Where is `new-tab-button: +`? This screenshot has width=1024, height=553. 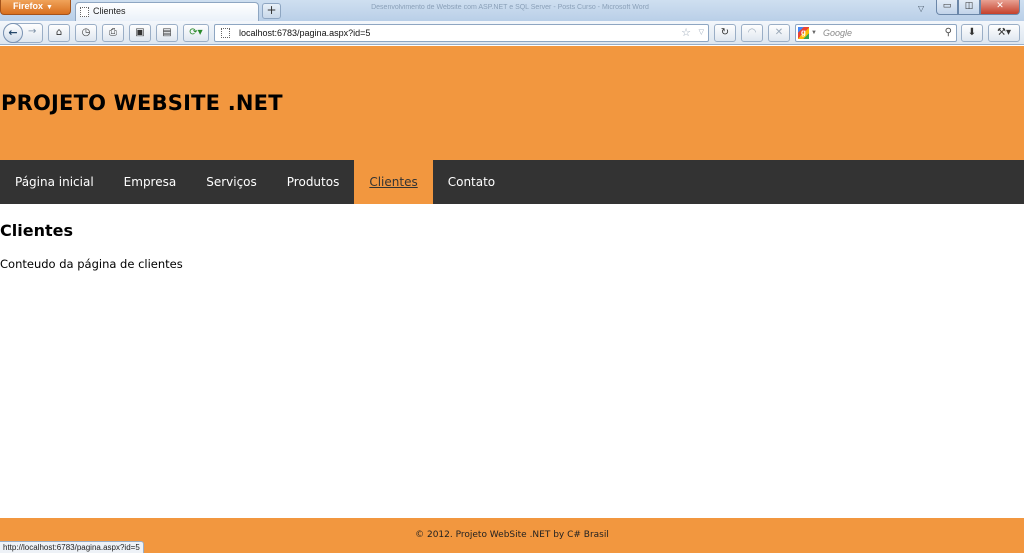 new-tab-button: + is located at coordinates (271, 11).